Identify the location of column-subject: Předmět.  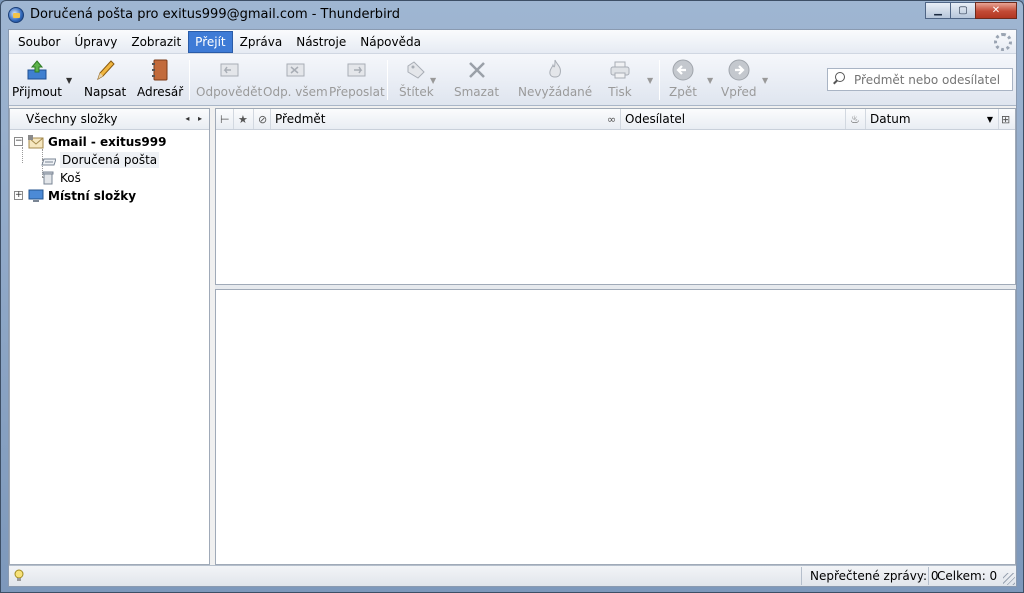
(446, 119).